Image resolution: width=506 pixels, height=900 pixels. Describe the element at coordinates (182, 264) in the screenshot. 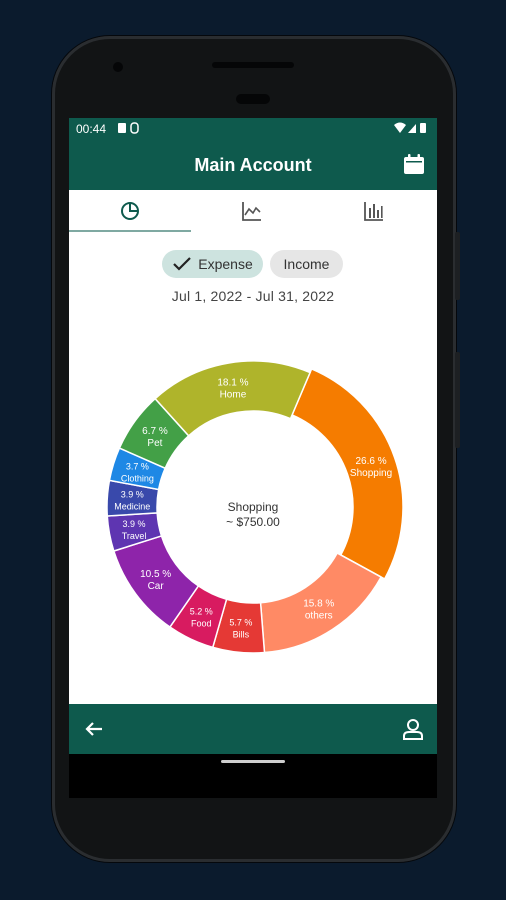

I see `check-icon` at that location.